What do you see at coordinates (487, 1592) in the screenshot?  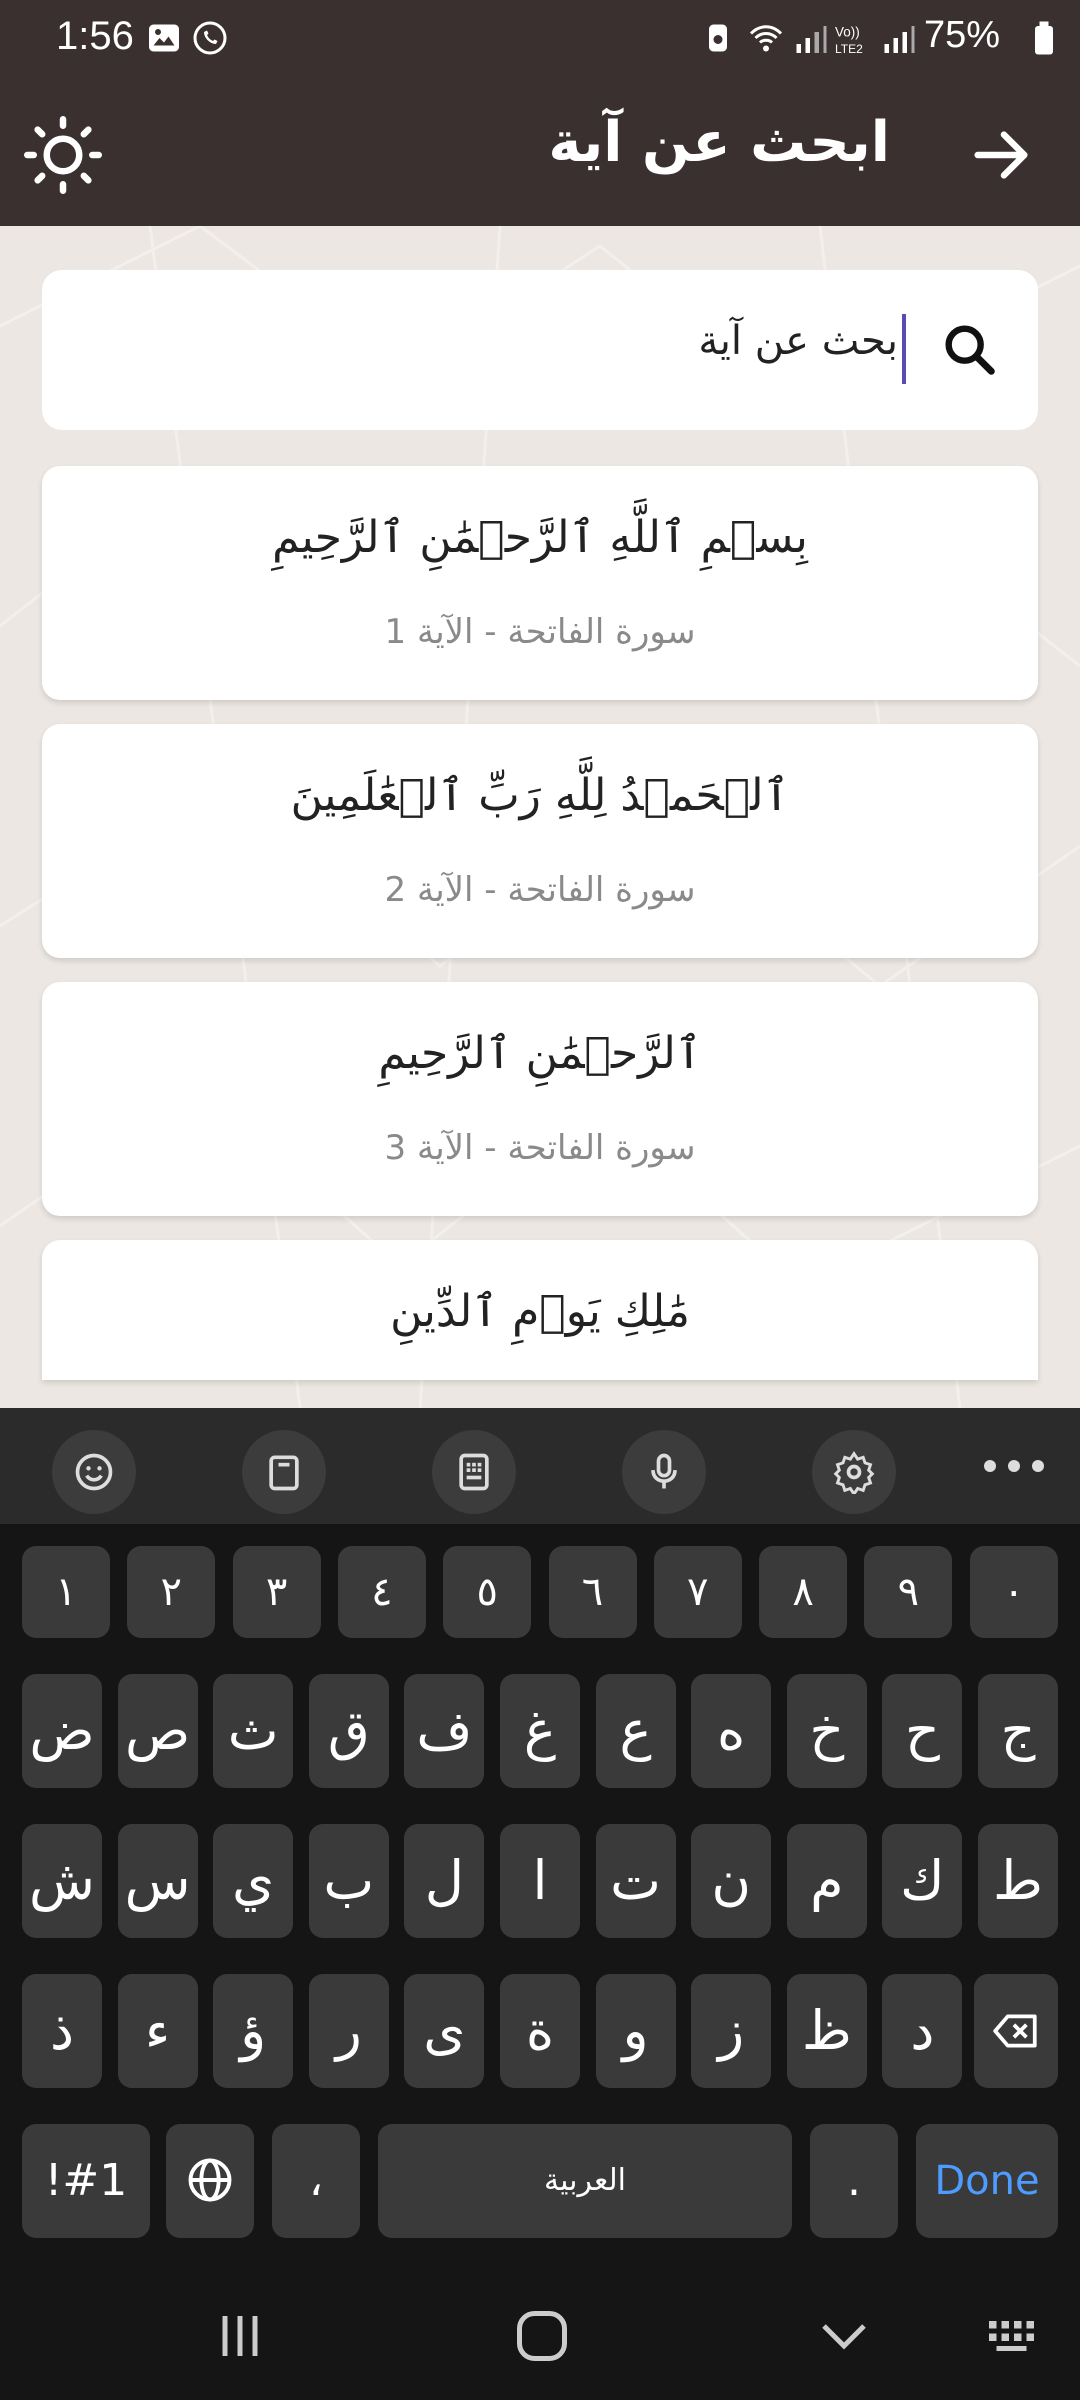 I see `key-numbers-5: ٥` at bounding box center [487, 1592].